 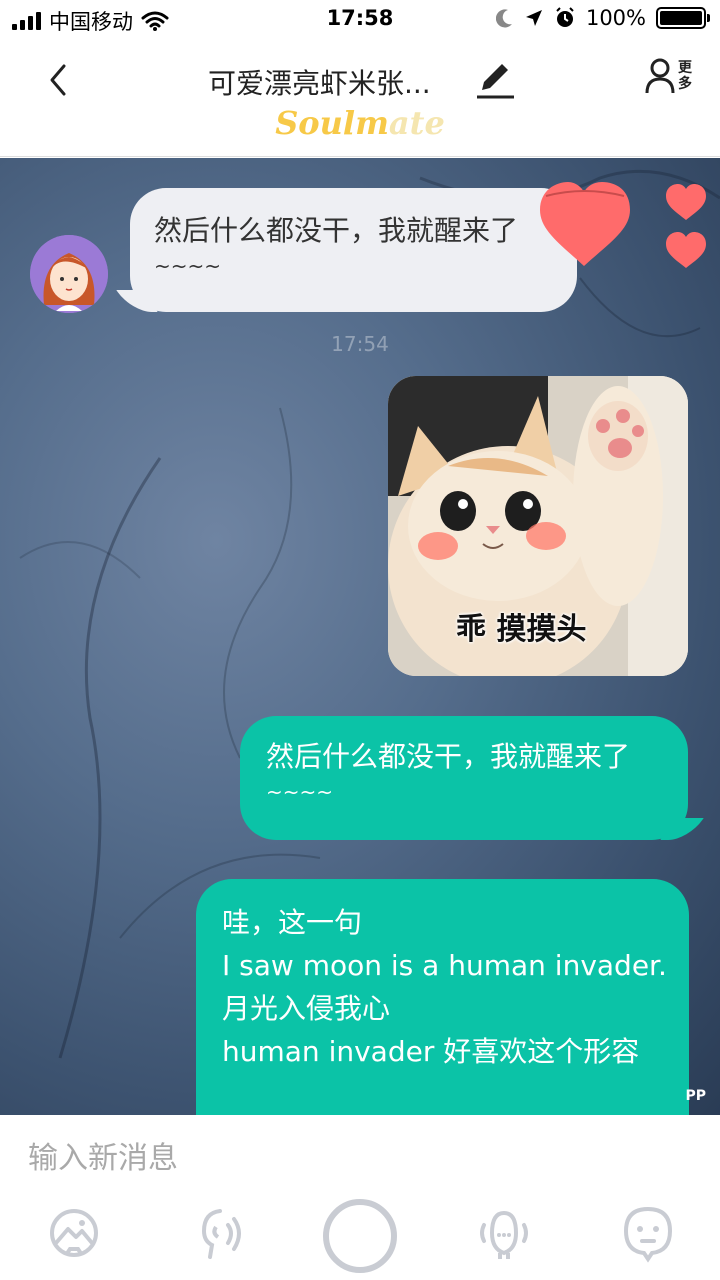 What do you see at coordinates (60, 80) in the screenshot?
I see `back-icon` at bounding box center [60, 80].